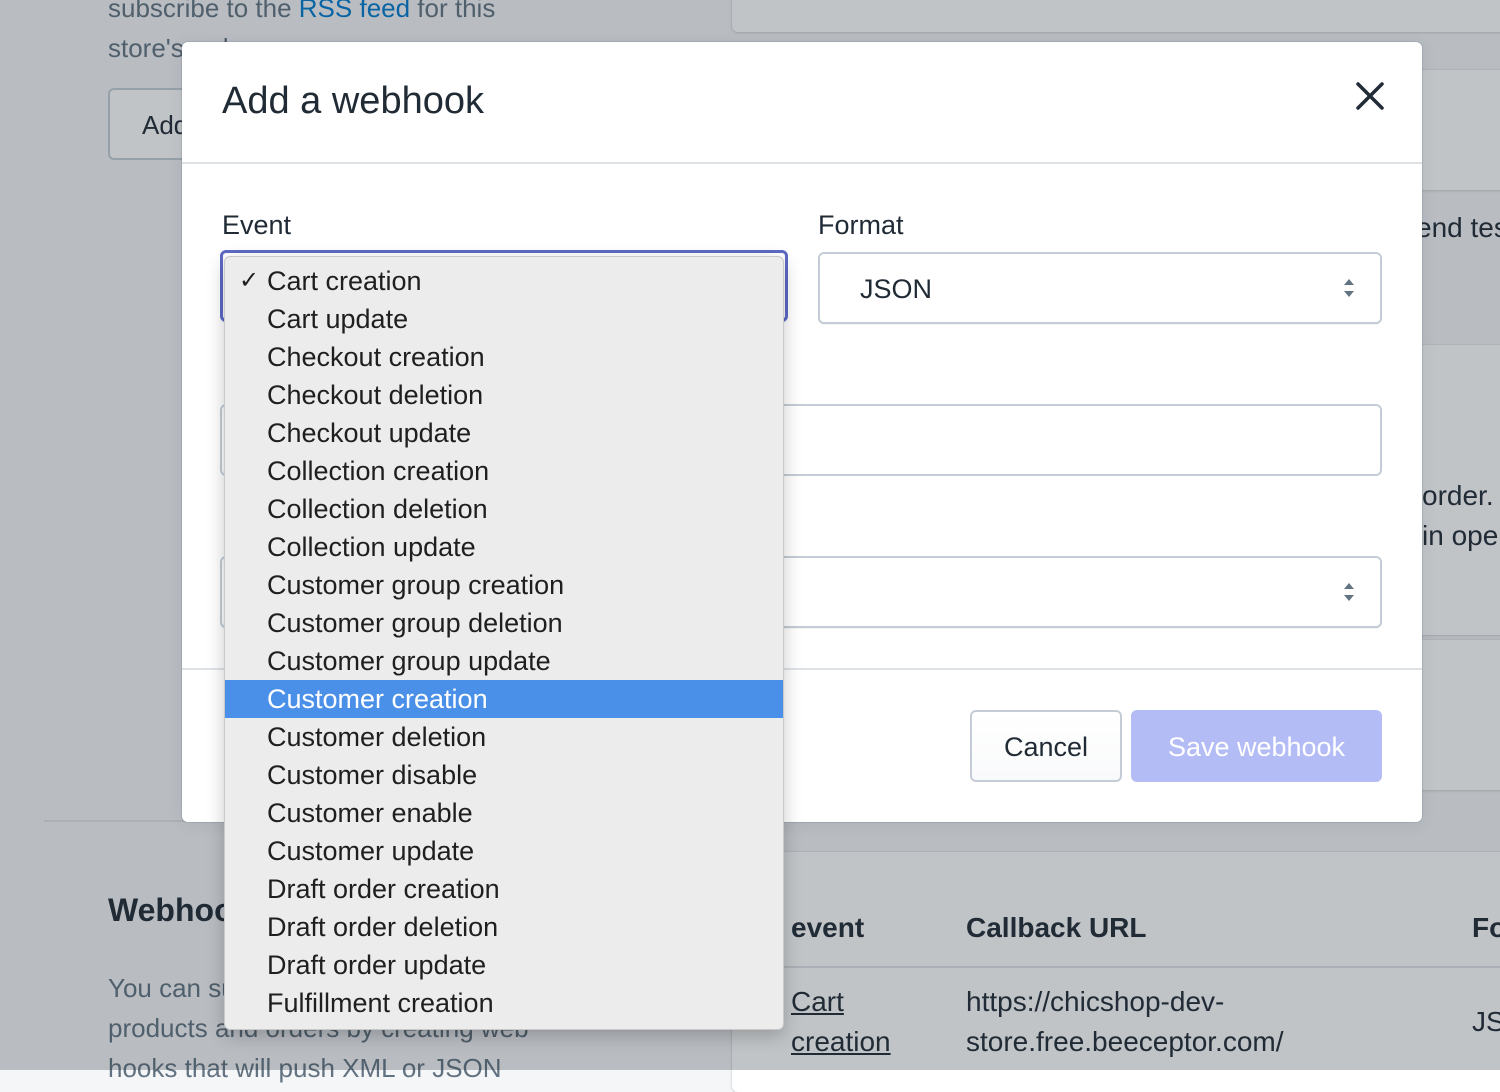  I want to click on dropdown-option-label: Checkout deletion, so click(375, 395).